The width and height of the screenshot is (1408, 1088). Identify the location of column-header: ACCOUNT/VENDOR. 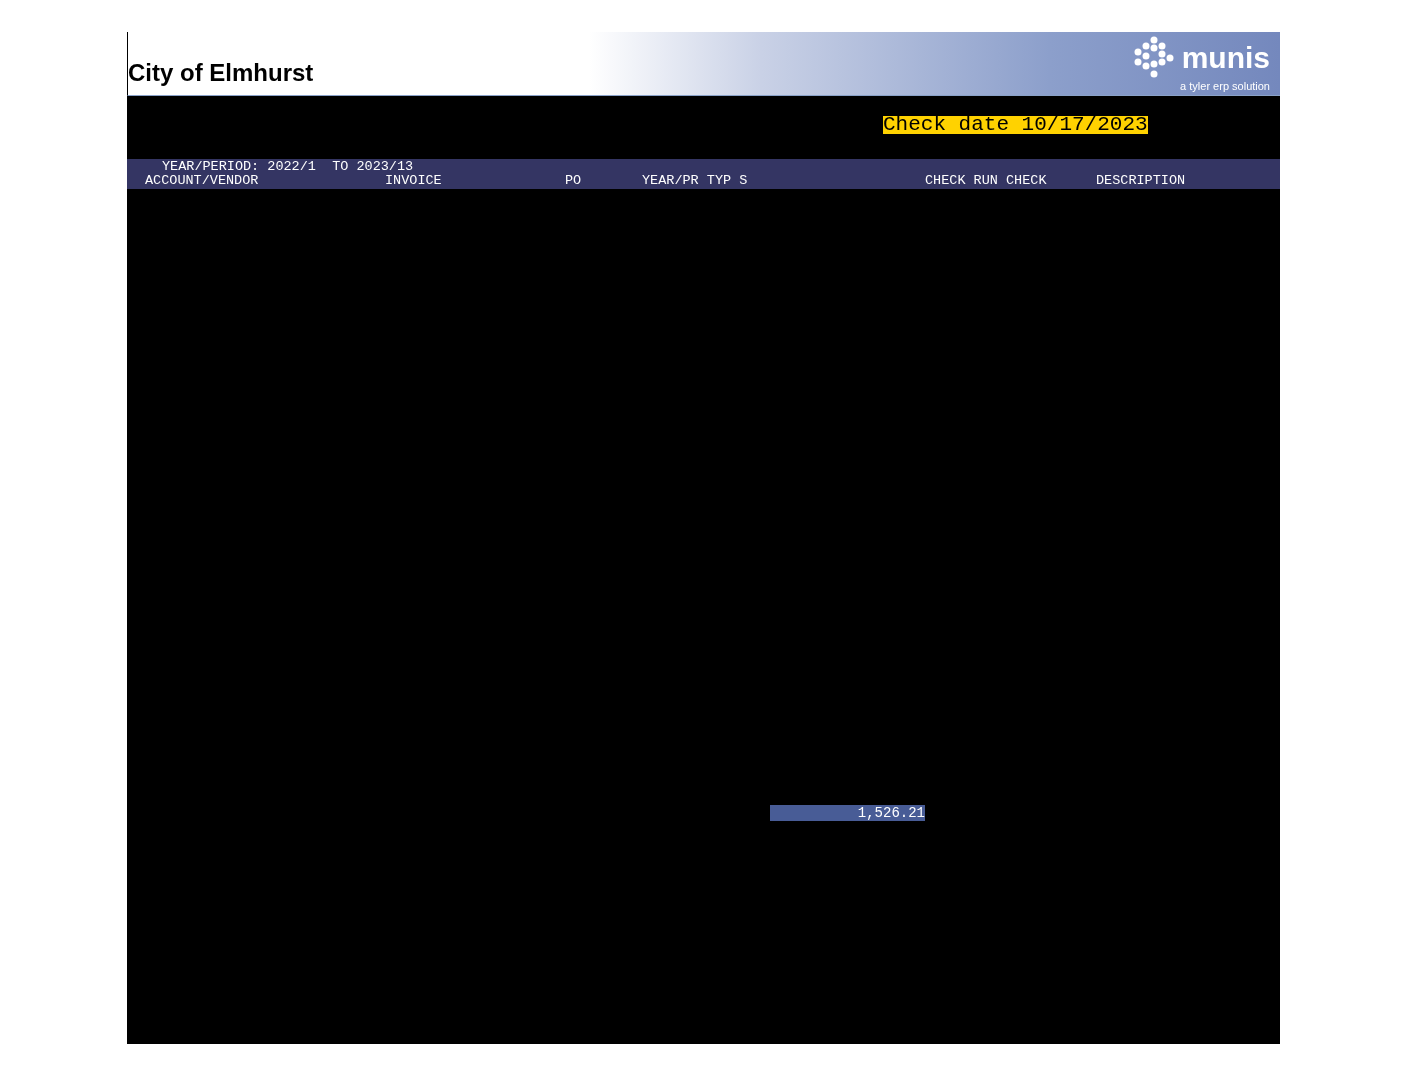
(202, 181).